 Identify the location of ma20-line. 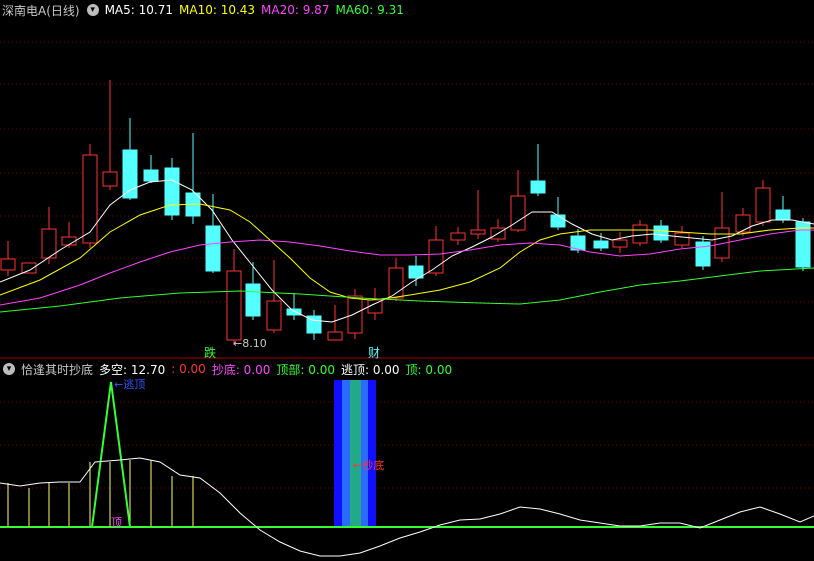
(407, 267).